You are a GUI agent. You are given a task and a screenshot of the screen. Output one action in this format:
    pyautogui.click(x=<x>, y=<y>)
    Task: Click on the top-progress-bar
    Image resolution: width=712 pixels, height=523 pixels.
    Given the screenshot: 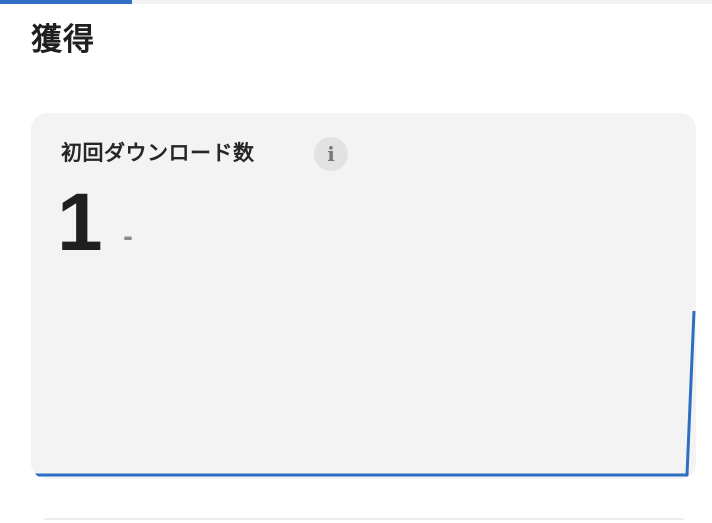 What is the action you would take?
    pyautogui.click(x=66, y=2)
    